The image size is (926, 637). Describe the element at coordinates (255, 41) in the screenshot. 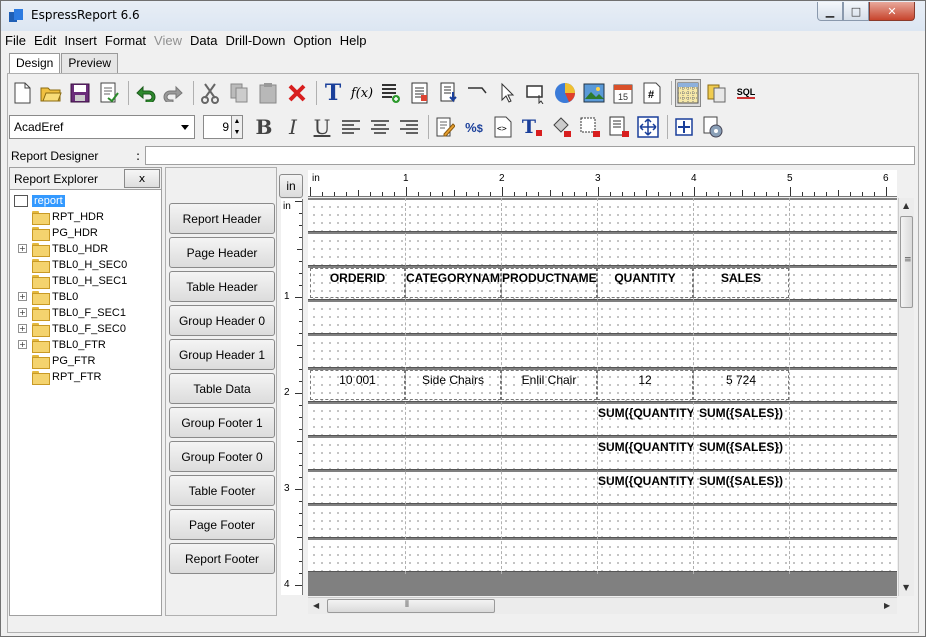

I see `menu-drill-down: Drill-Down` at that location.